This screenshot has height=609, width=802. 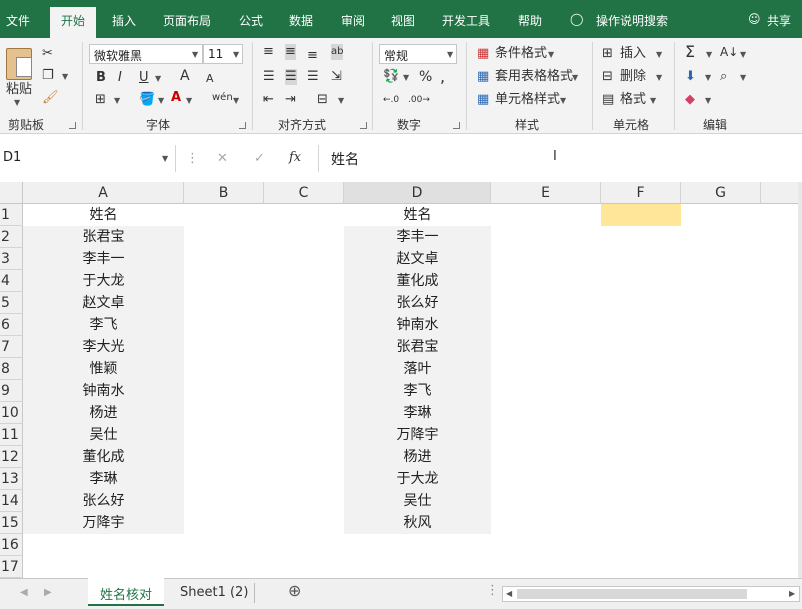 What do you see at coordinates (11, 259) in the screenshot?
I see `row-header: 3` at bounding box center [11, 259].